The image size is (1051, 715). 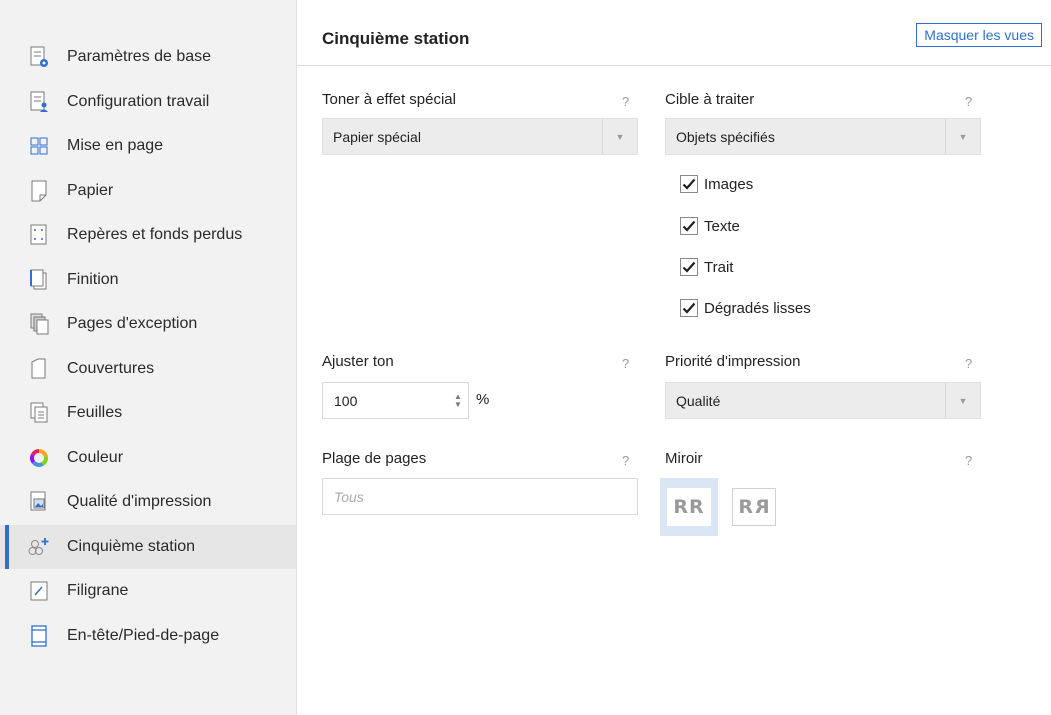 What do you see at coordinates (823, 400) in the screenshot?
I see `priority-select: Qualité ▼` at bounding box center [823, 400].